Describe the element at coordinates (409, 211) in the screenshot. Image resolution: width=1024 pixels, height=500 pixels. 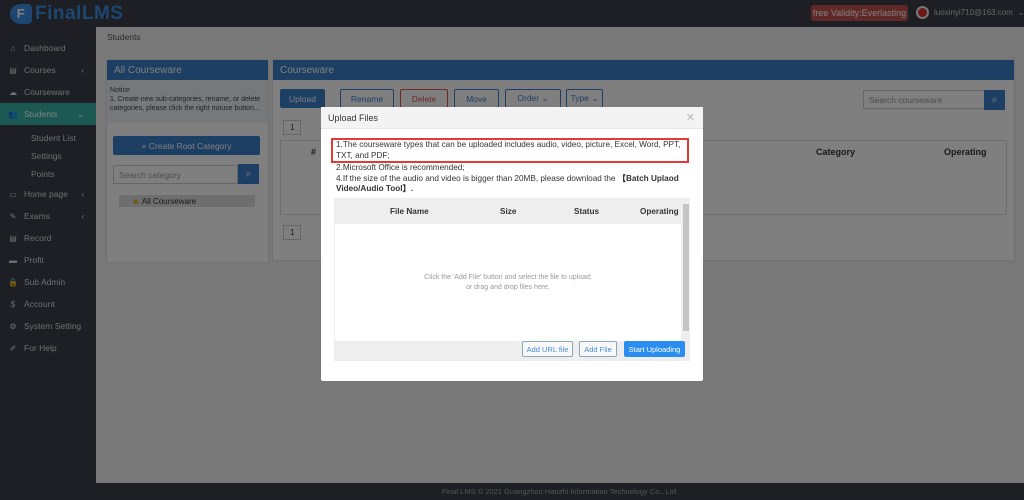
I see `col-file-name: File Name` at that location.